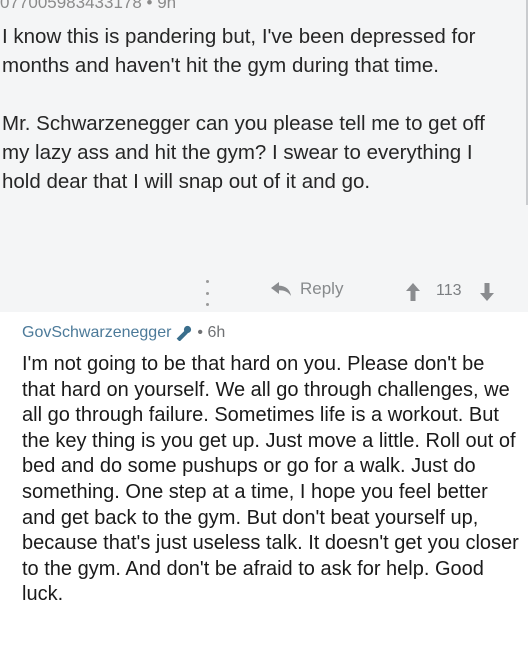 Image resolution: width=528 pixels, height=669 pixels. Describe the element at coordinates (96, 333) in the screenshot. I see `author-link: GovSchwarzenegger` at that location.